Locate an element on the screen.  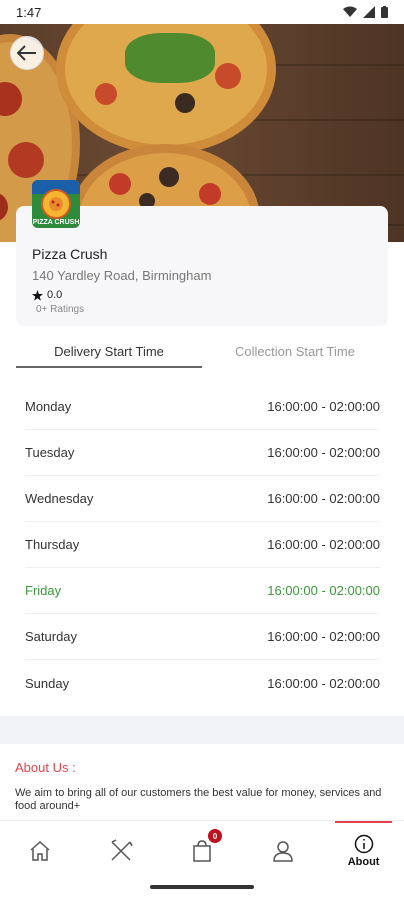
list-item: Thursday 16:00:00 - 02:00:00 is located at coordinates (202, 545).